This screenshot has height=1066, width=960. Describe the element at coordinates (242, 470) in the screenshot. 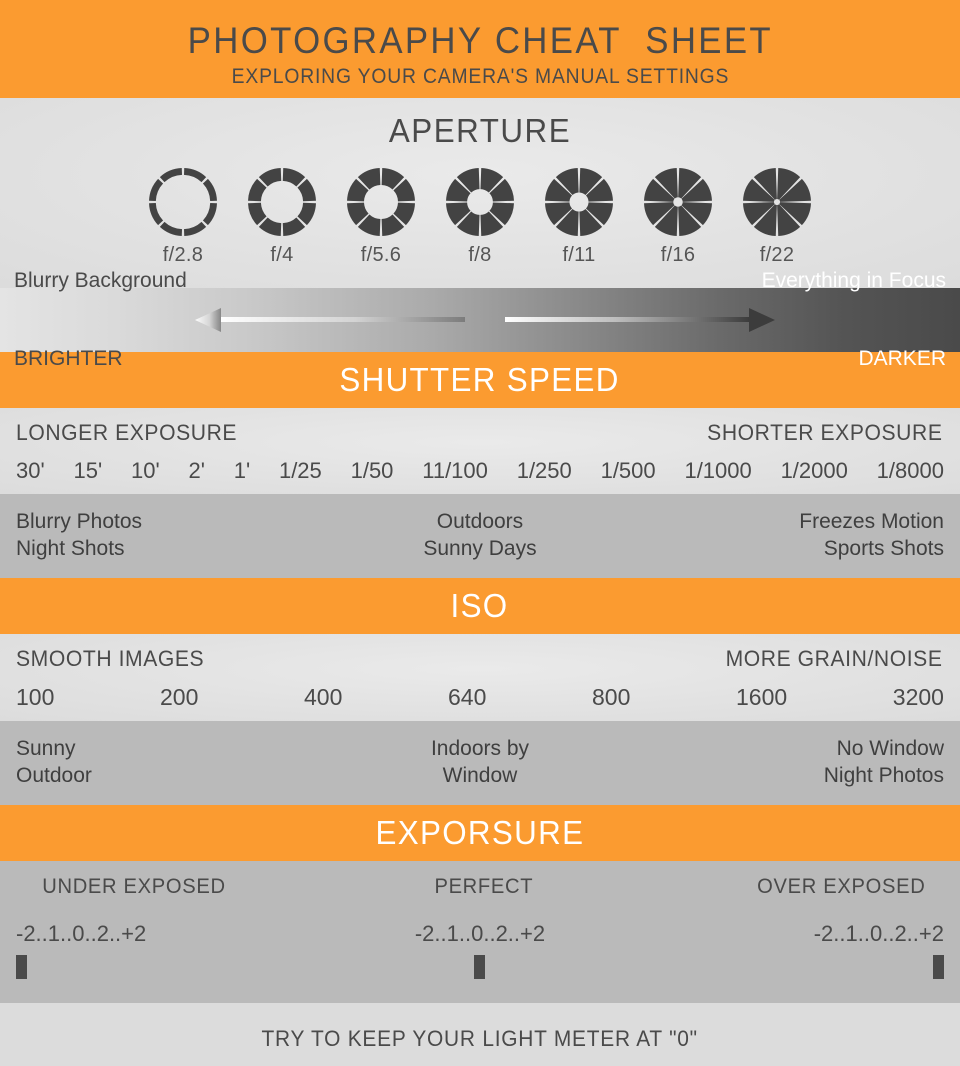

I see `shutter-value: 1'` at that location.